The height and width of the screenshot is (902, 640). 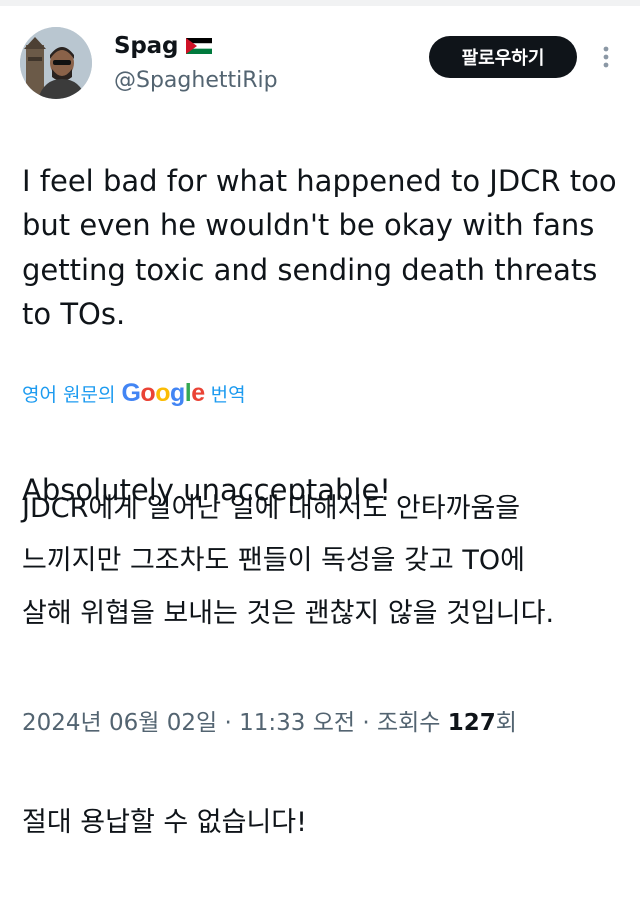 I want to click on follow-button: 팔로우하기, so click(x=503, y=57).